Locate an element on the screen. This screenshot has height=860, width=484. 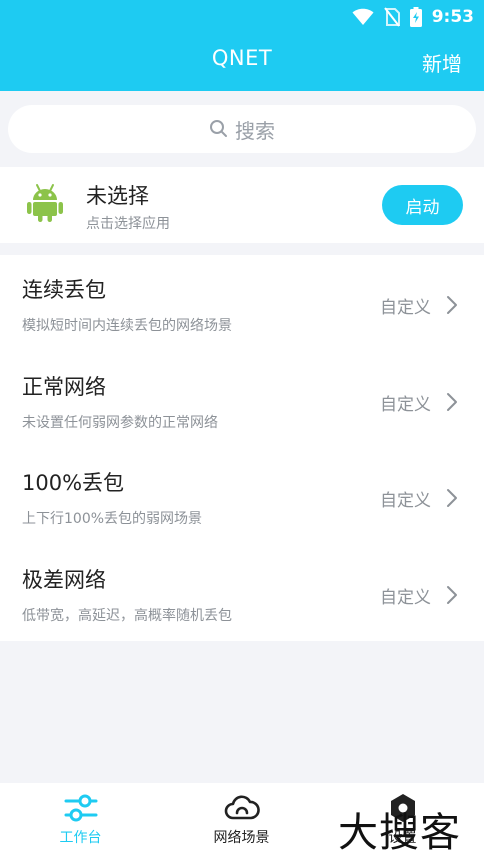
watermark-text: 大搜客 is located at coordinates (399, 833).